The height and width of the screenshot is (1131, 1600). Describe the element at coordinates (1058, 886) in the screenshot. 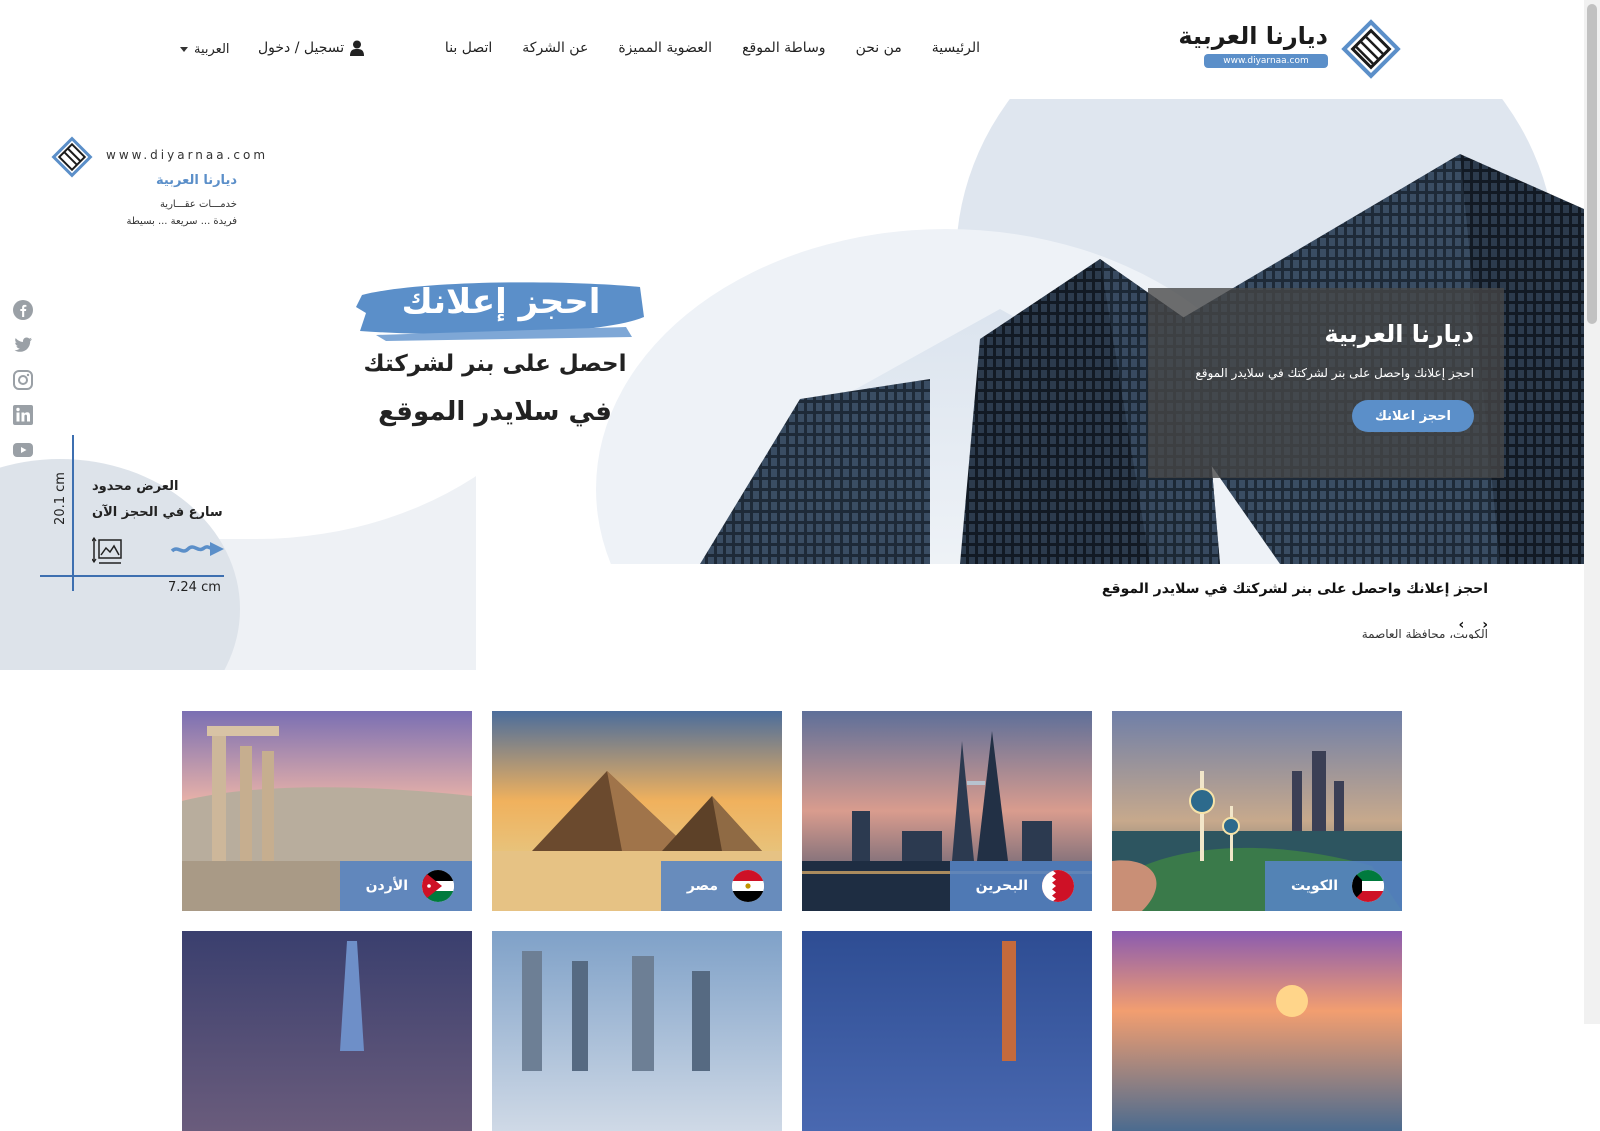

I see `bahrain-flag-icon` at that location.